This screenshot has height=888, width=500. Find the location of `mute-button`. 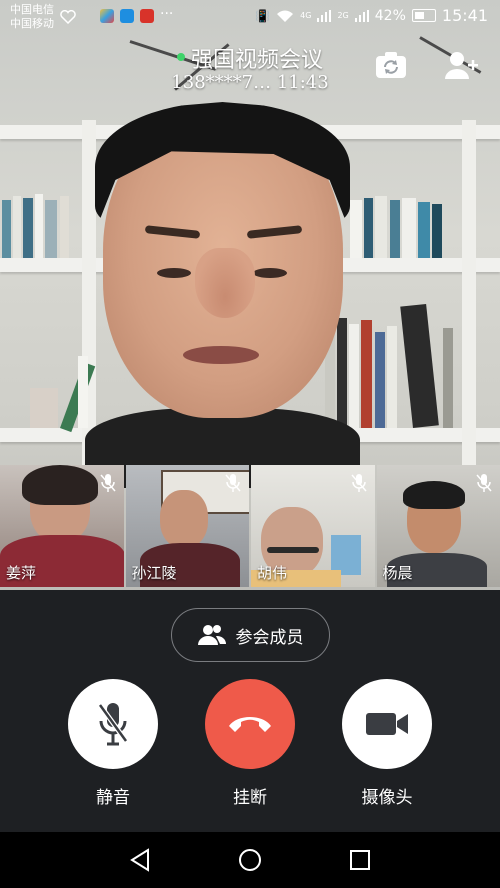

mute-button is located at coordinates (113, 724).